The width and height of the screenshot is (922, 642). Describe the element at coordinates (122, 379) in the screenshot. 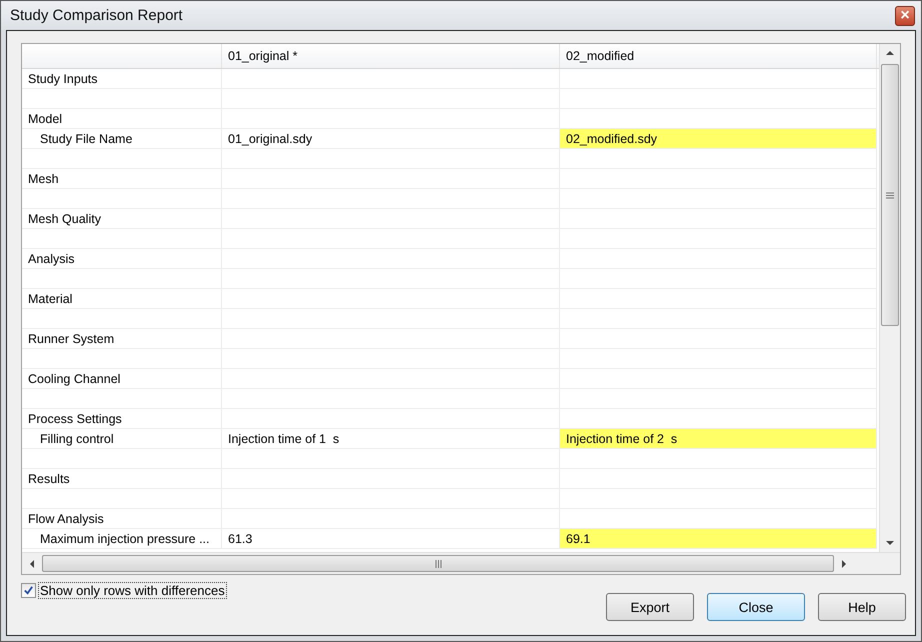

I see `row-label: Cooling Channel` at that location.